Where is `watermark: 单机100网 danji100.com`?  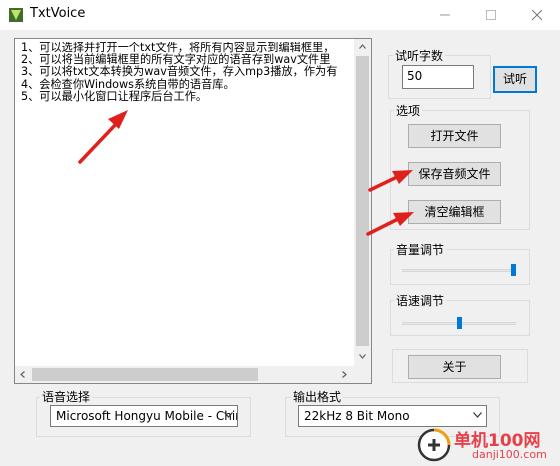 watermark: 单机100网 danji100.com is located at coordinates (487, 446).